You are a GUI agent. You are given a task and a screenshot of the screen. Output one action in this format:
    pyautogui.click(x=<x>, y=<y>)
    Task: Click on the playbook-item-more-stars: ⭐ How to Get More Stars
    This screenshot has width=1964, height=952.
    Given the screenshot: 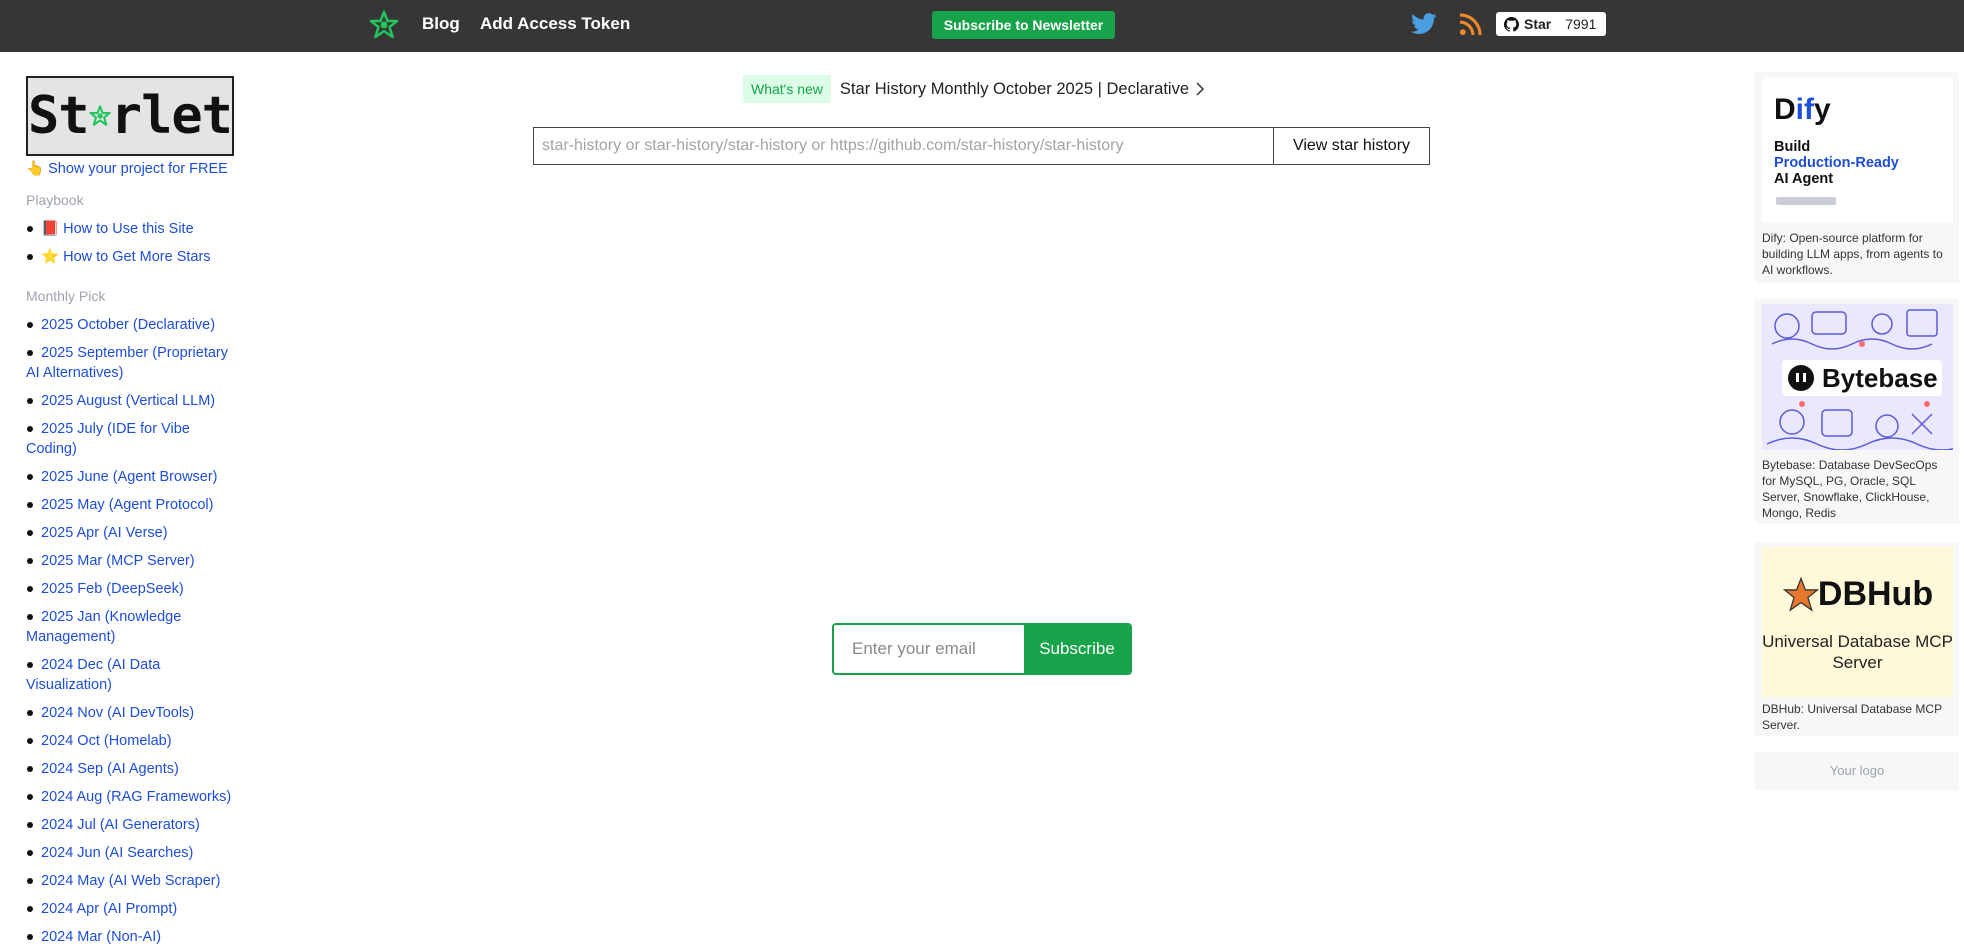 What is the action you would take?
    pyautogui.click(x=131, y=257)
    